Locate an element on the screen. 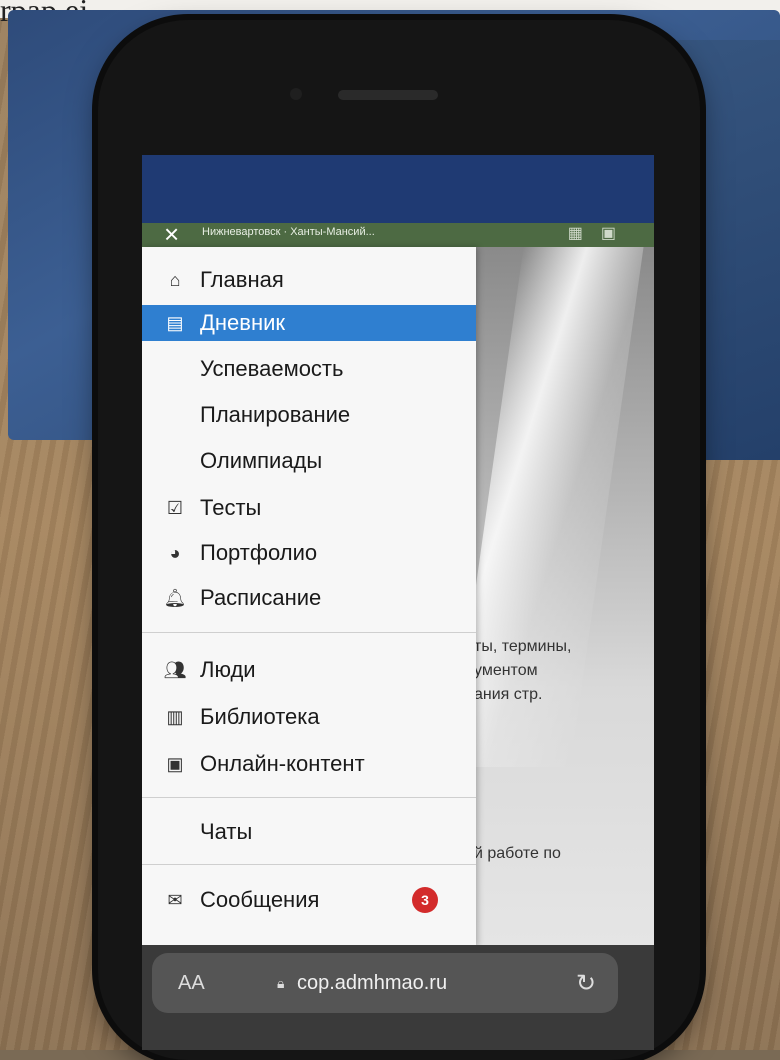  content-line: ты, термины, is located at coordinates (523, 646).